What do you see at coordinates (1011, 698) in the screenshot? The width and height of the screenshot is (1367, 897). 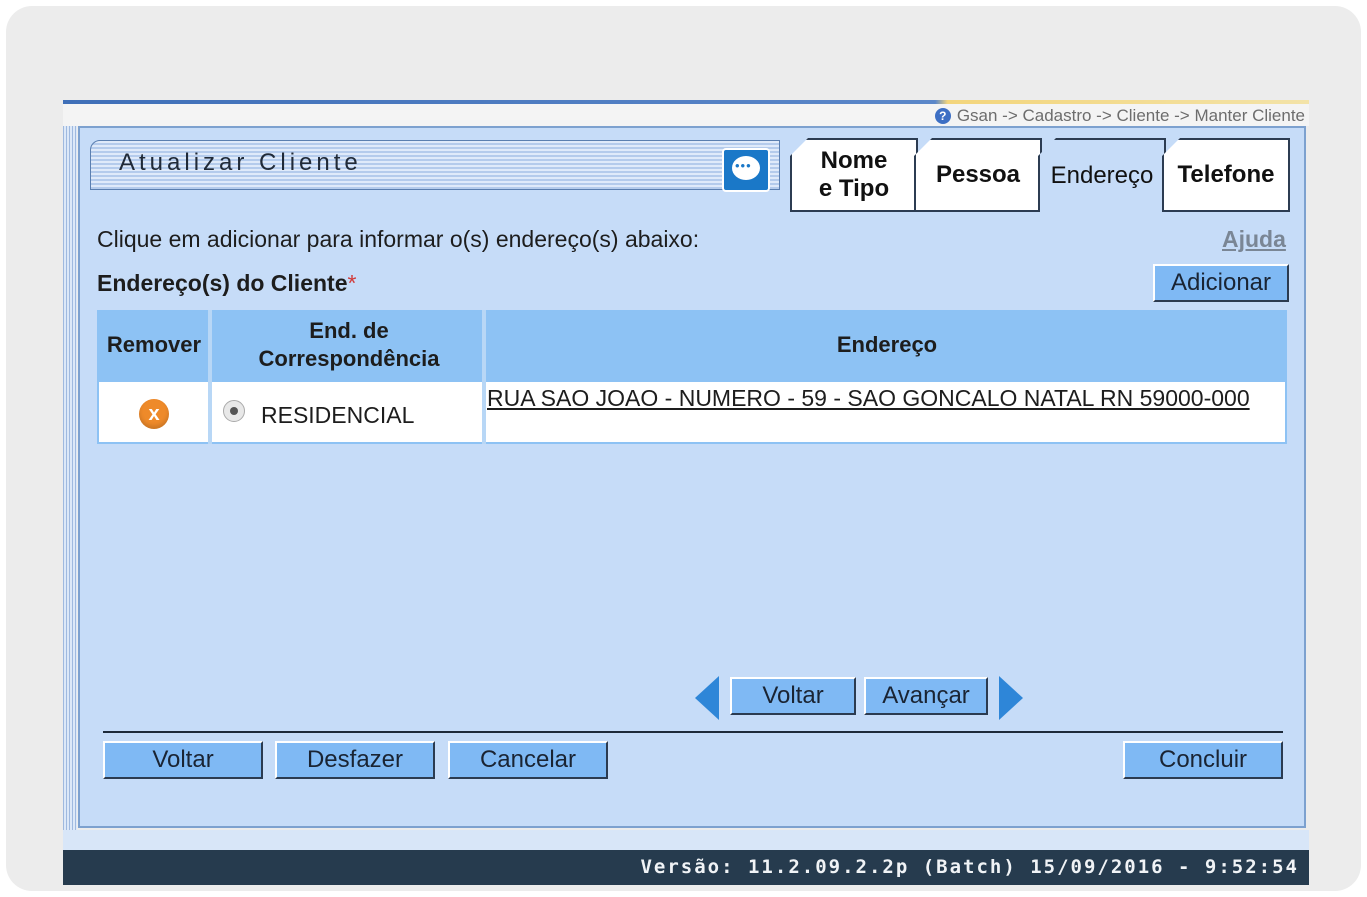 I see `arrow-right-icon` at bounding box center [1011, 698].